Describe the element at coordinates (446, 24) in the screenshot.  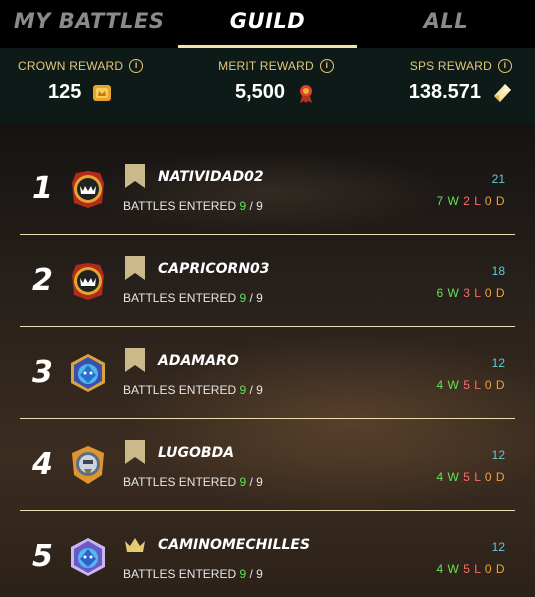
I see `tab-all: ALL` at that location.